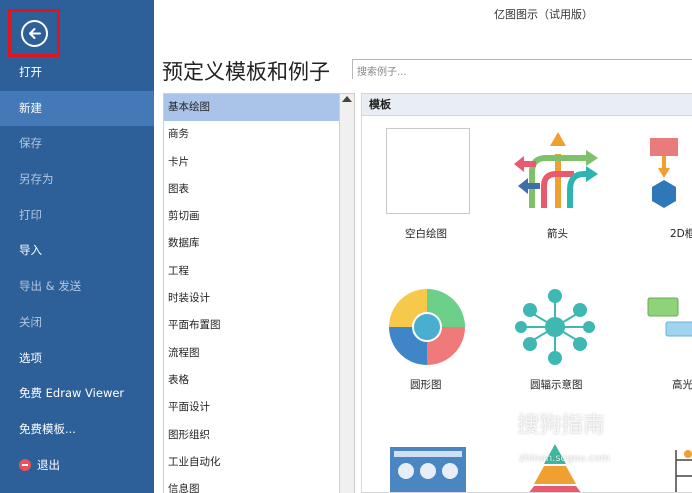  I want to click on nav-free-viewer-label: 免费 Edraw Viewer, so click(72, 393).